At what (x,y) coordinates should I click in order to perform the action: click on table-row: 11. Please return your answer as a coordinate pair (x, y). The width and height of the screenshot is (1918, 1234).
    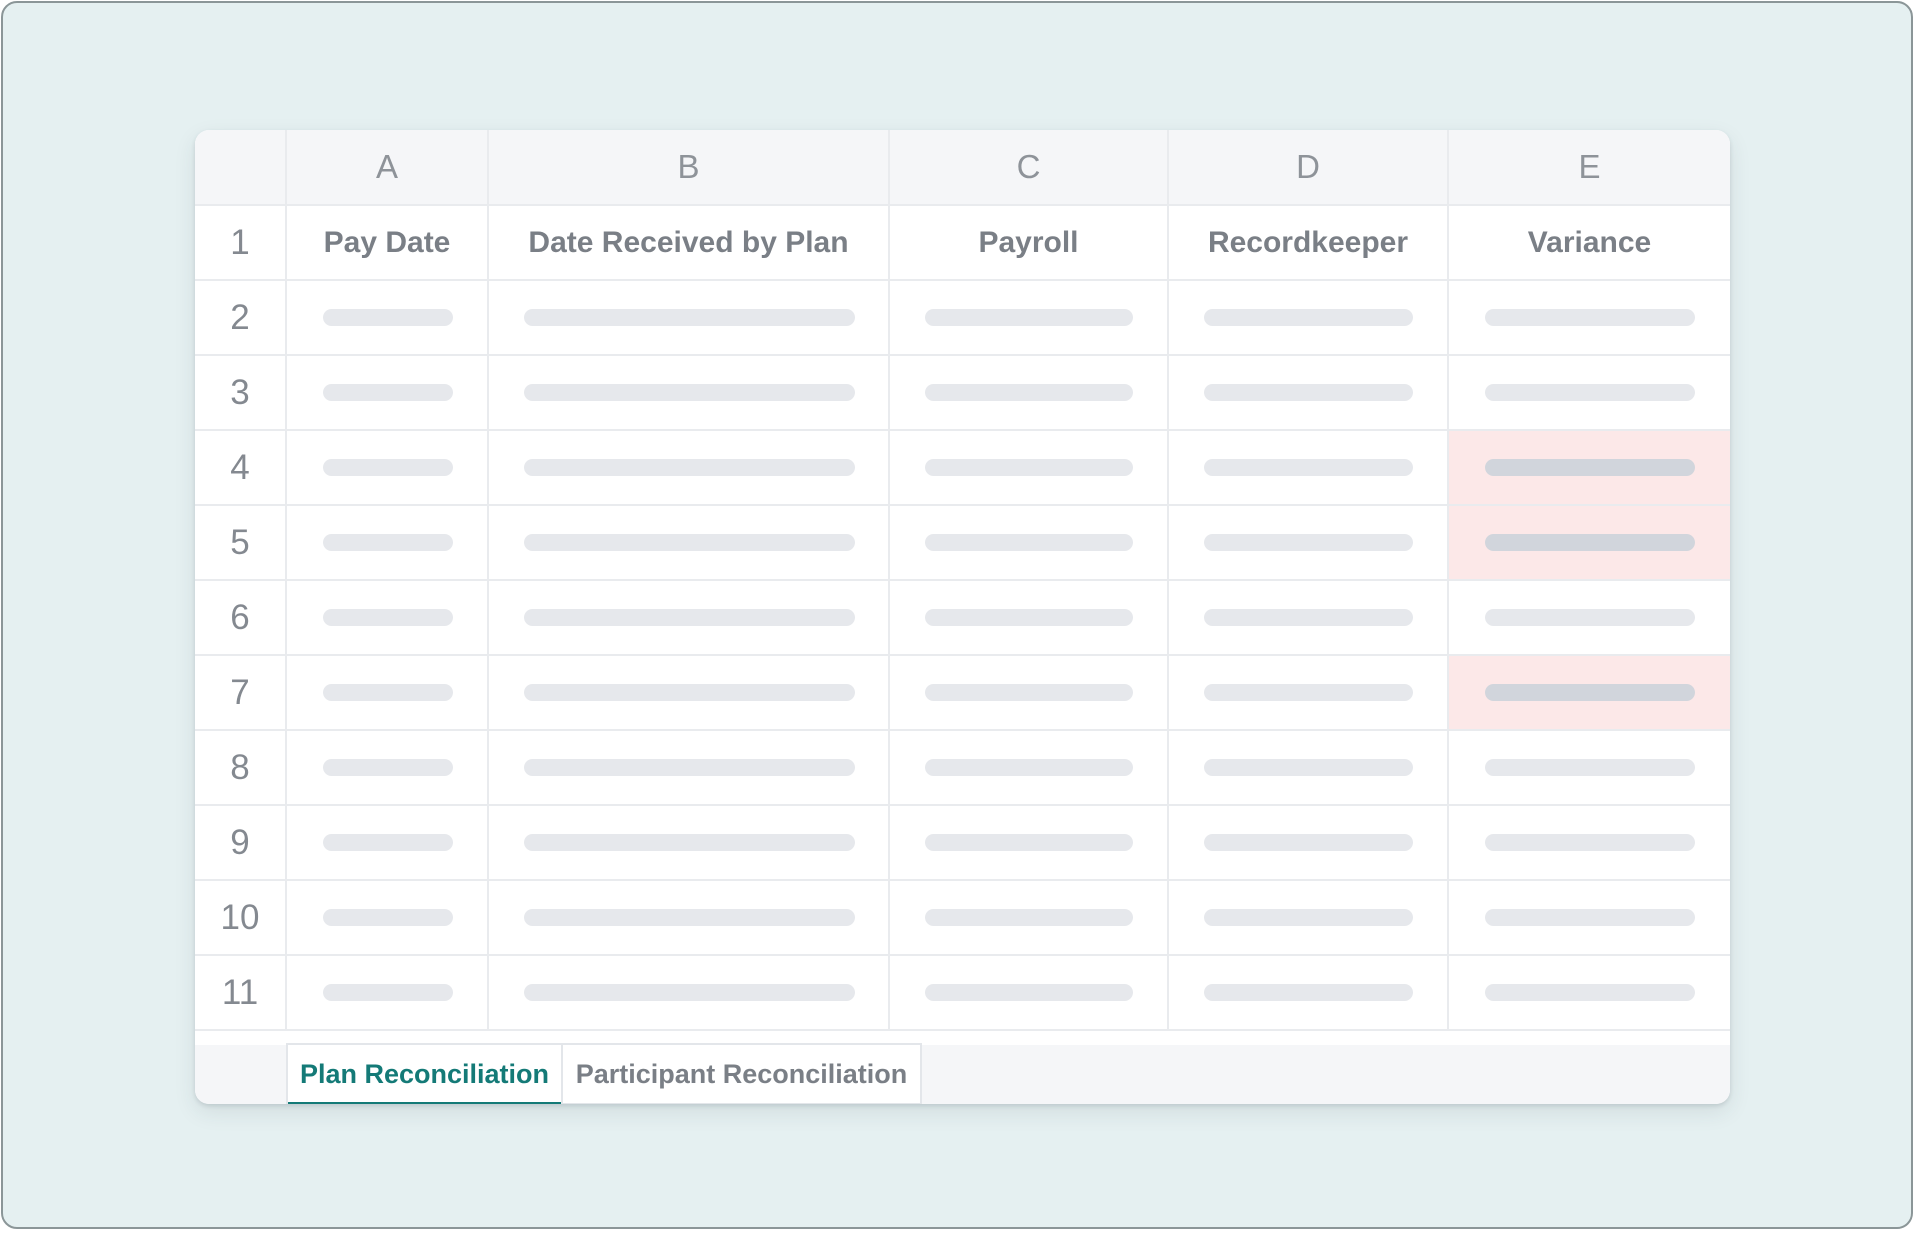
    Looking at the image, I should click on (962, 992).